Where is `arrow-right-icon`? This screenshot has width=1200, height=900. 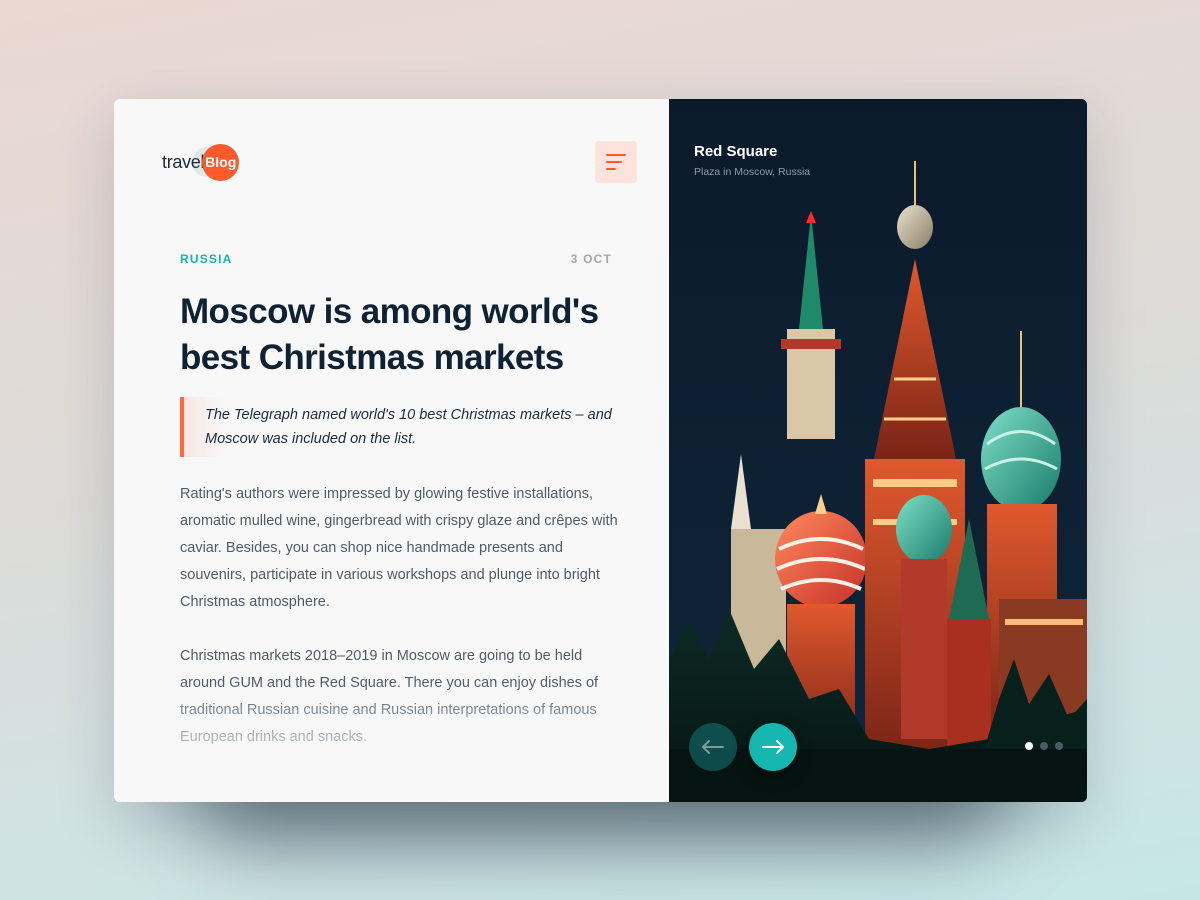
arrow-right-icon is located at coordinates (773, 747).